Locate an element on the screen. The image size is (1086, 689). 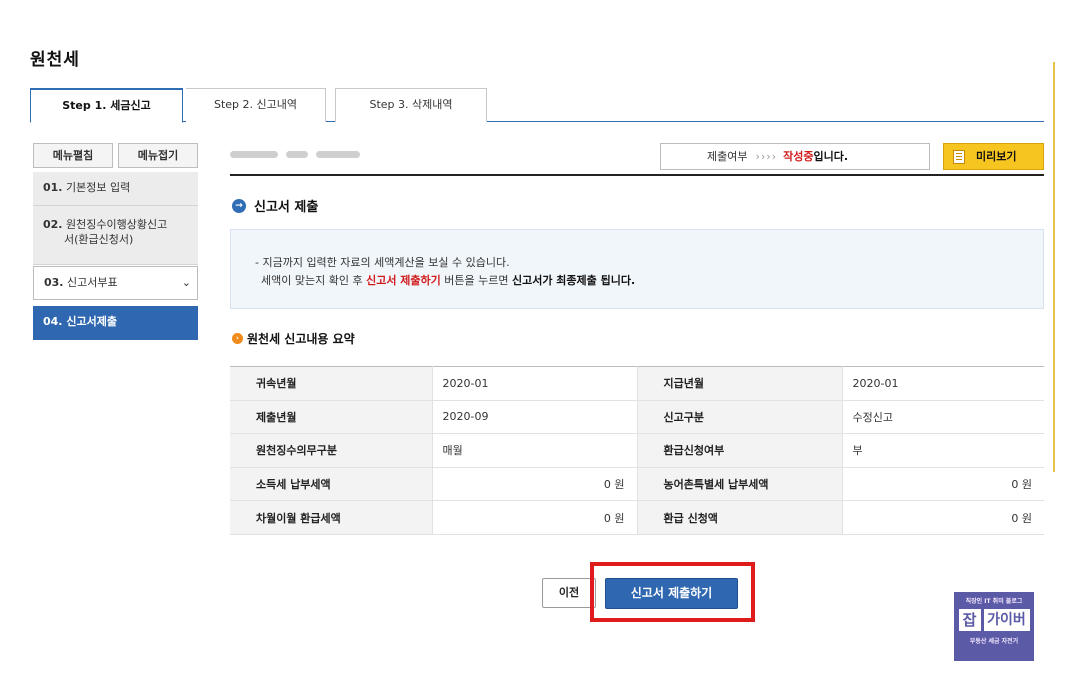
instruction-bold: 신고서가 최종제출 됩니다. is located at coordinates (573, 280).